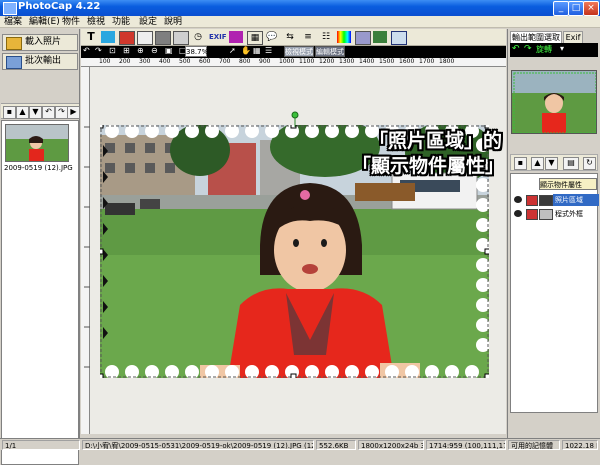 Image resolution: width=600 pixels, height=465 pixels. Describe the element at coordinates (562, 48) in the screenshot. I see `dropdown-icon: ▾` at that location.